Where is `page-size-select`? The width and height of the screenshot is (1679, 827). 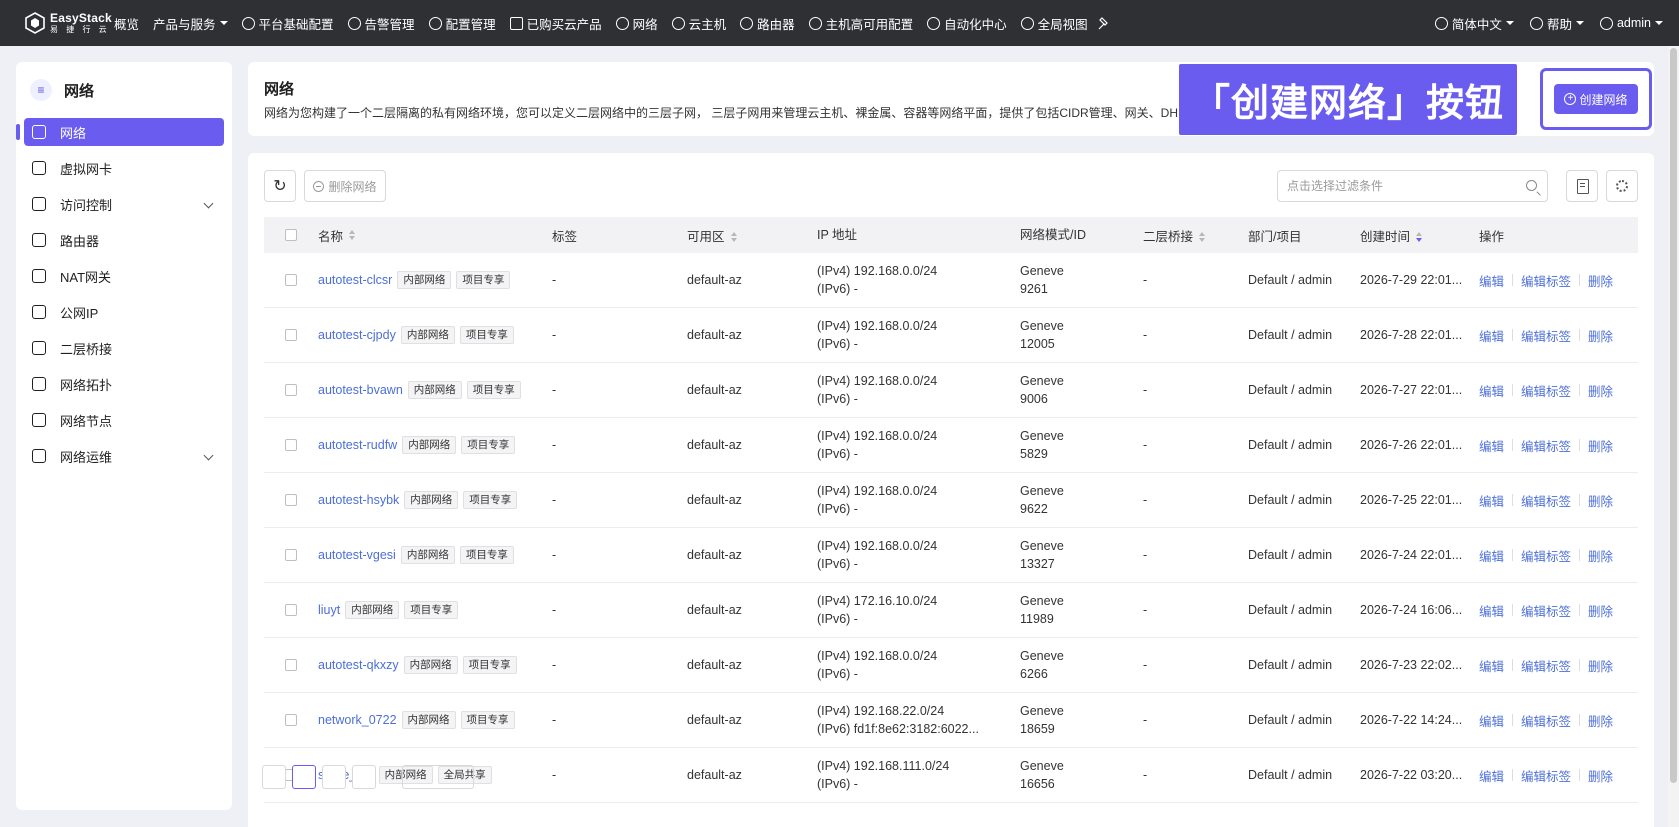 page-size-select is located at coordinates (438, 777).